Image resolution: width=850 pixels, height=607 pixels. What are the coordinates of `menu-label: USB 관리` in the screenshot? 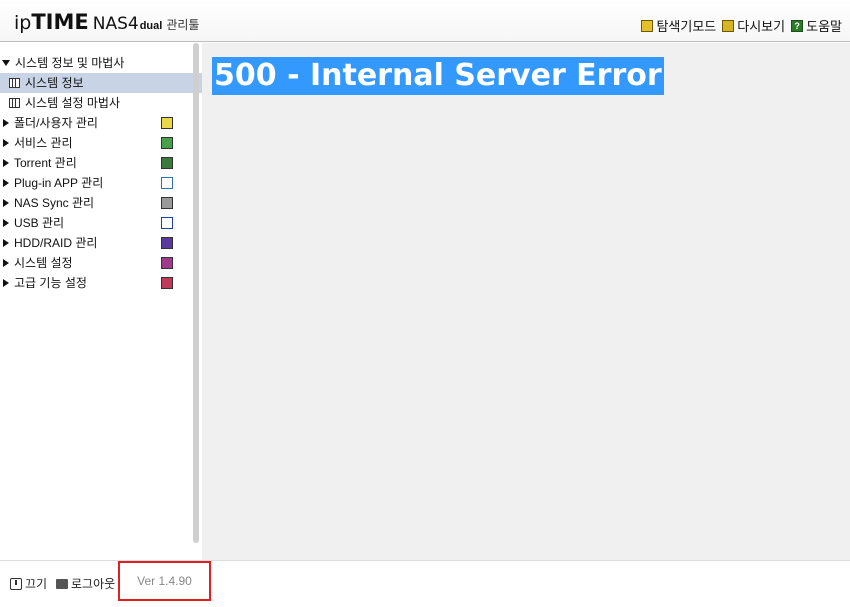 It's located at (39, 223).